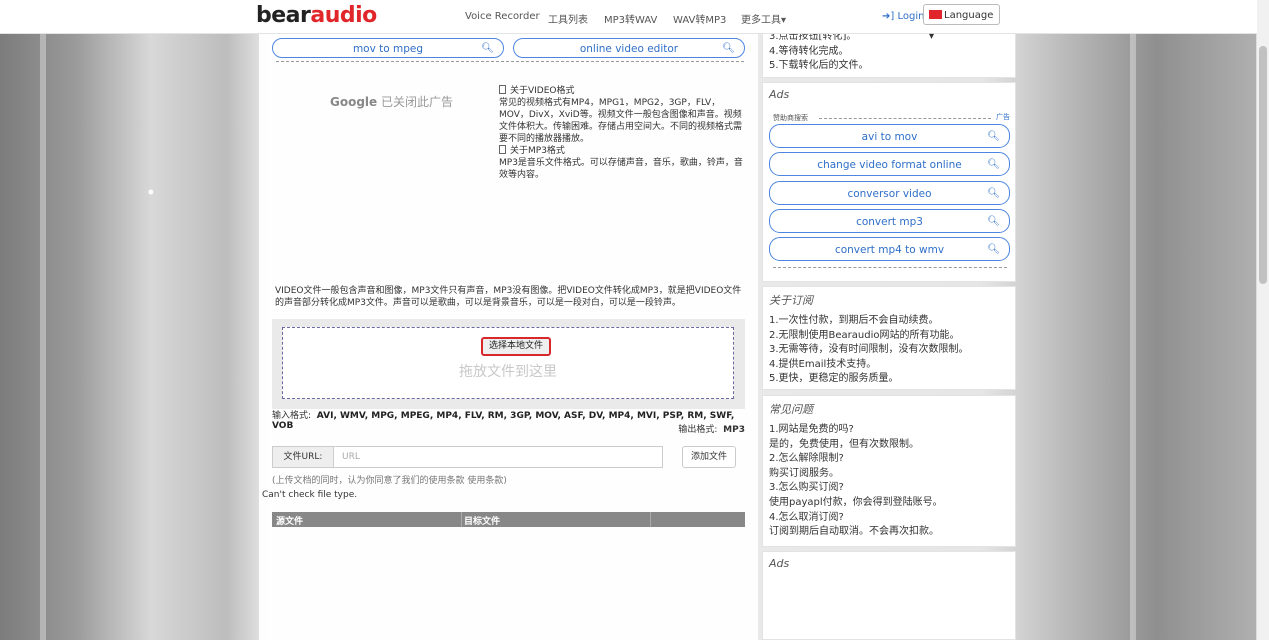 This screenshot has height=640, width=1269. Describe the element at coordinates (508, 519) in the screenshot. I see `file-table-header: 源文件 目标文件` at that location.